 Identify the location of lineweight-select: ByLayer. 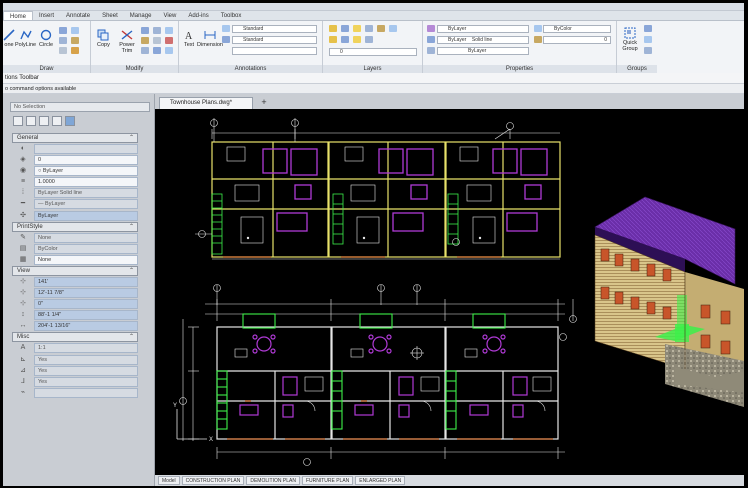
(483, 51).